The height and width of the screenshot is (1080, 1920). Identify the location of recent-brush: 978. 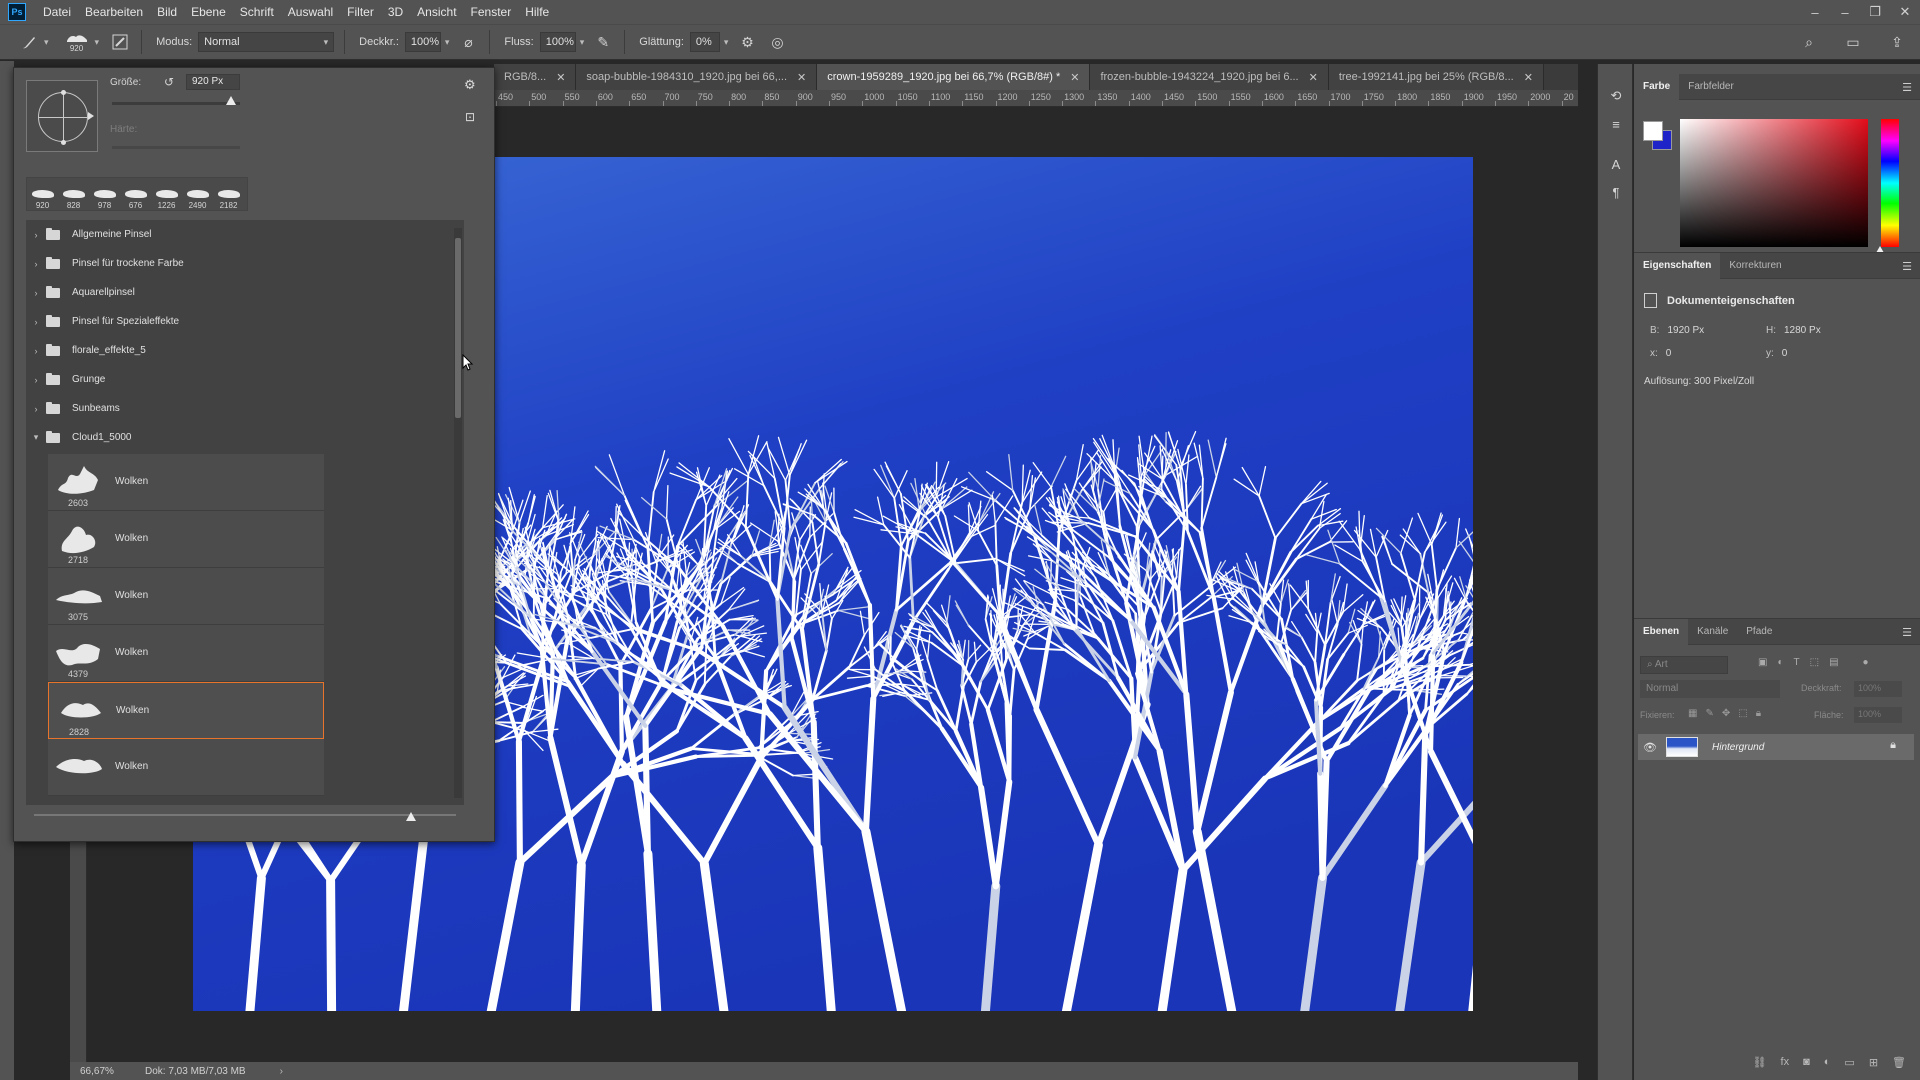
(104, 194).